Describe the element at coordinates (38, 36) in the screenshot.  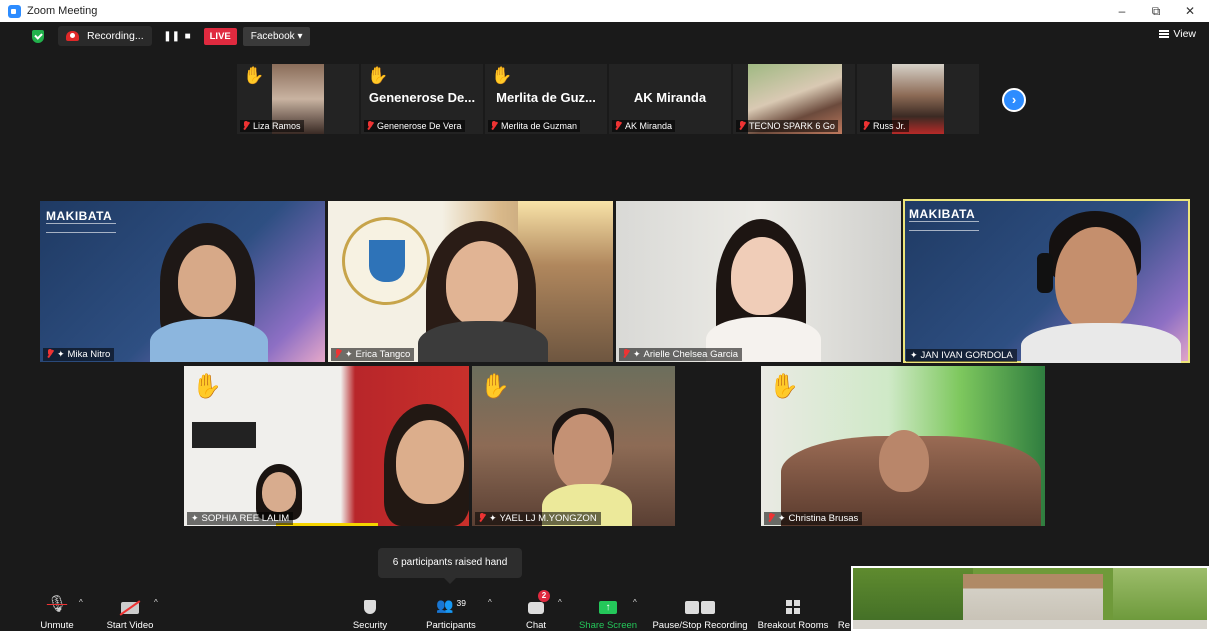
I see `encryption-shield-icon` at that location.